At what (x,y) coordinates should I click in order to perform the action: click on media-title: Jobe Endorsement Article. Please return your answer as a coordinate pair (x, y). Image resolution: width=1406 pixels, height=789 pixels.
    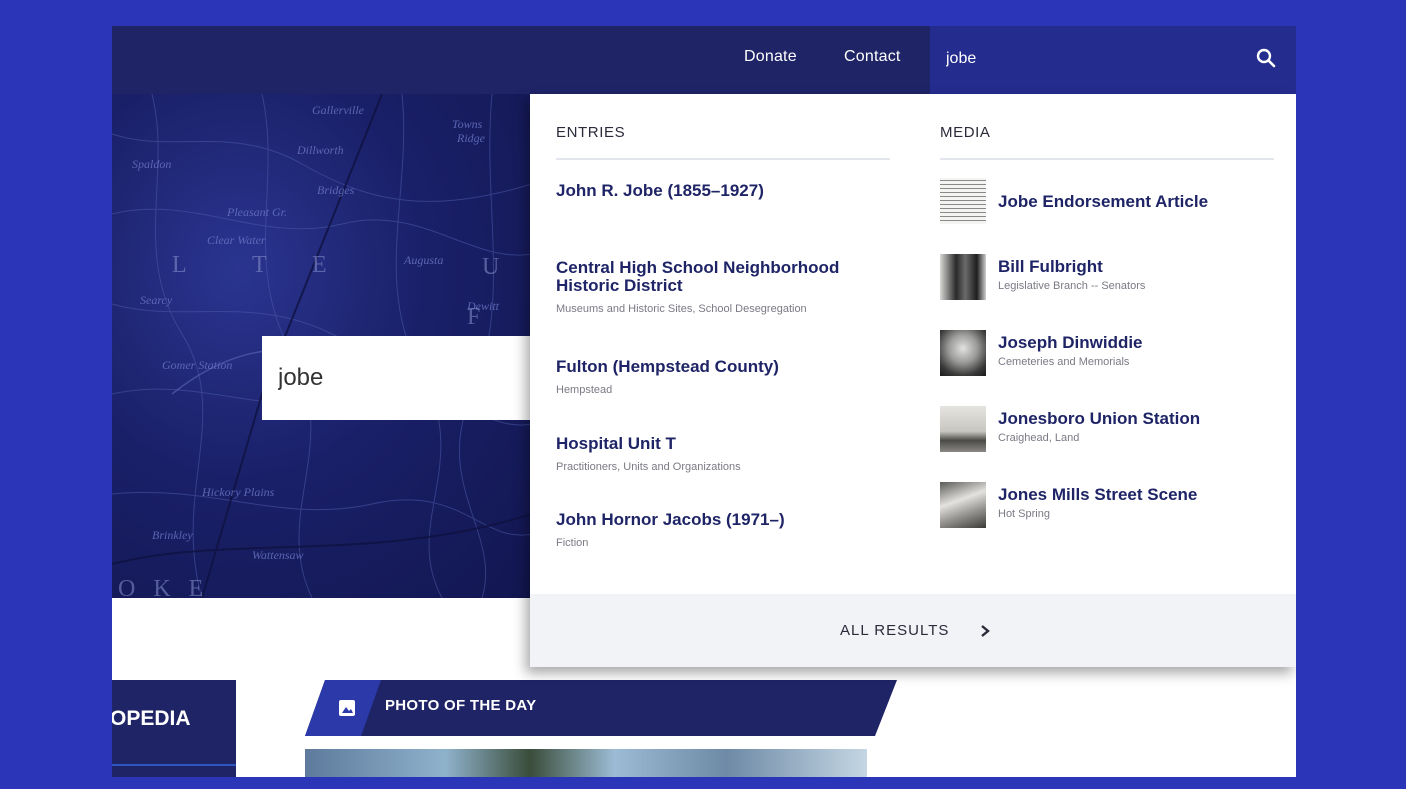
    Looking at the image, I should click on (1103, 201).